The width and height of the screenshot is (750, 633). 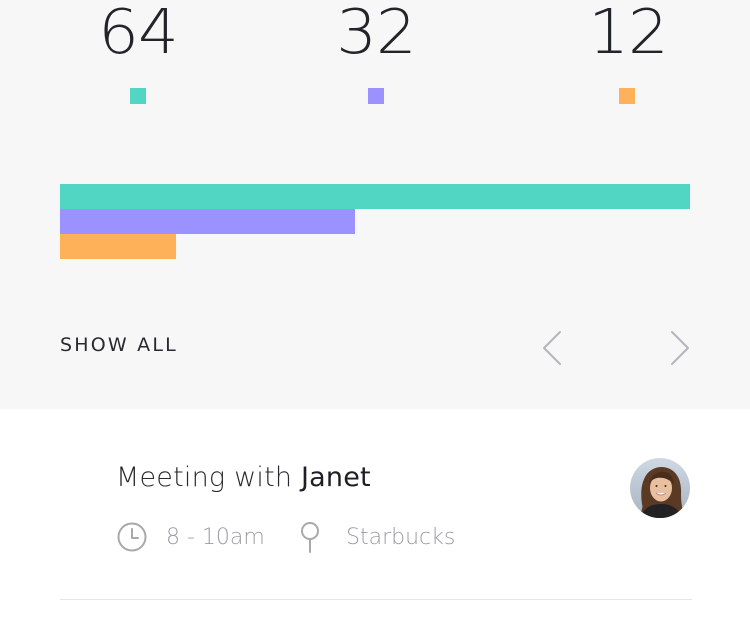 What do you see at coordinates (118, 246) in the screenshot?
I see `bar-orange` at bounding box center [118, 246].